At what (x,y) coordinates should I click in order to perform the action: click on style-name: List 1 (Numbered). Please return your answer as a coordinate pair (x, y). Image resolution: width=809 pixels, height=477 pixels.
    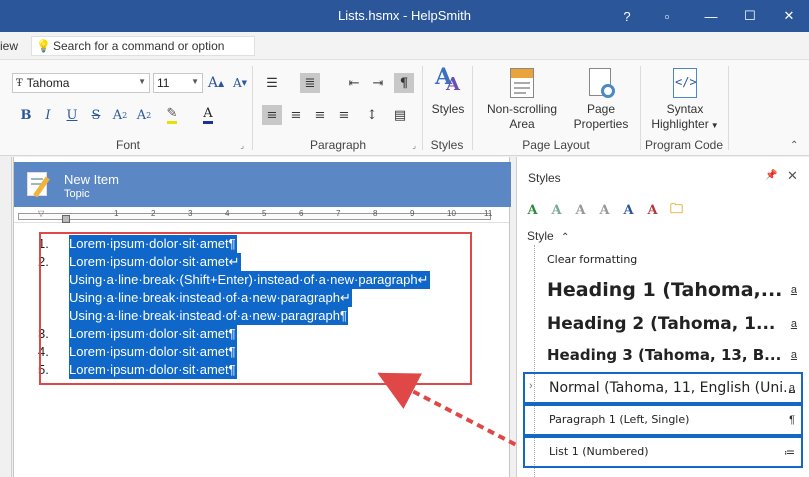
    Looking at the image, I should click on (599, 452).